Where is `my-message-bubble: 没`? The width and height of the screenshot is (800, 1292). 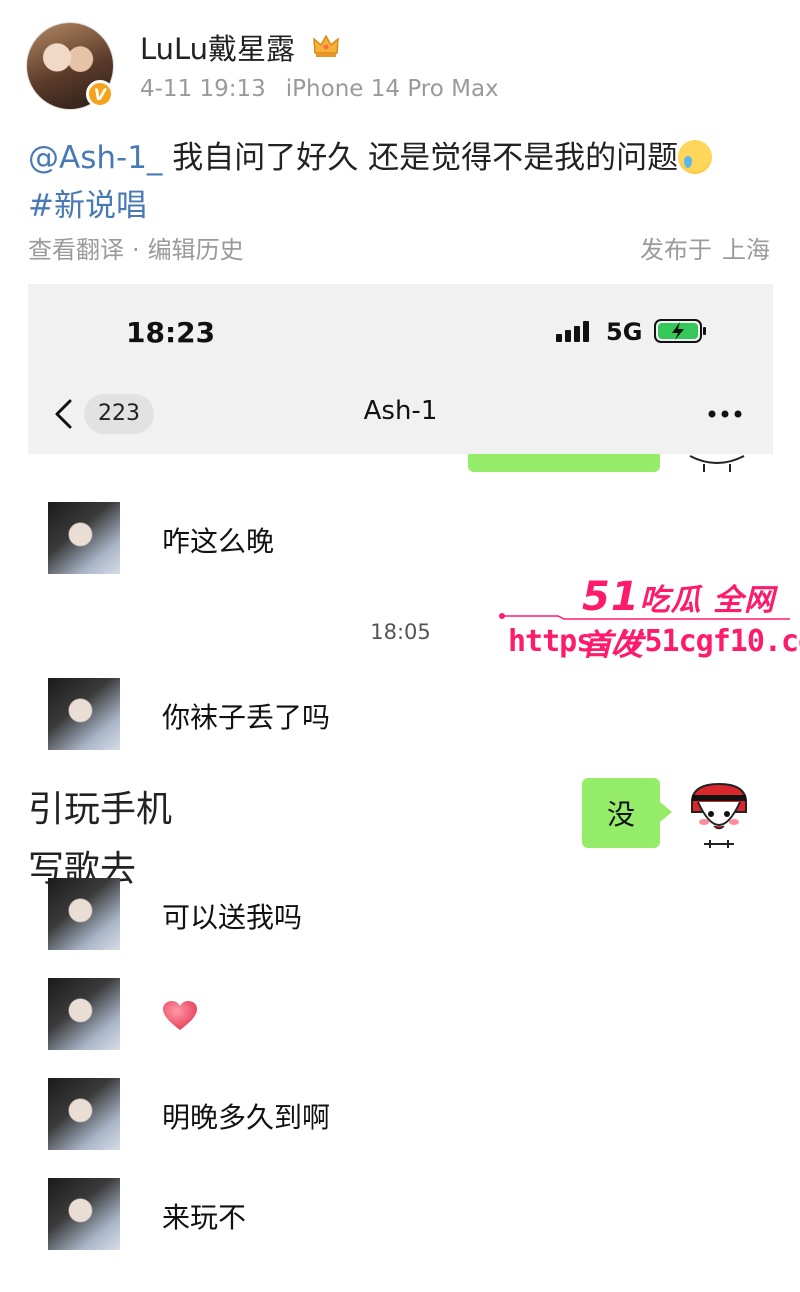
my-message-bubble: 没 is located at coordinates (627, 813).